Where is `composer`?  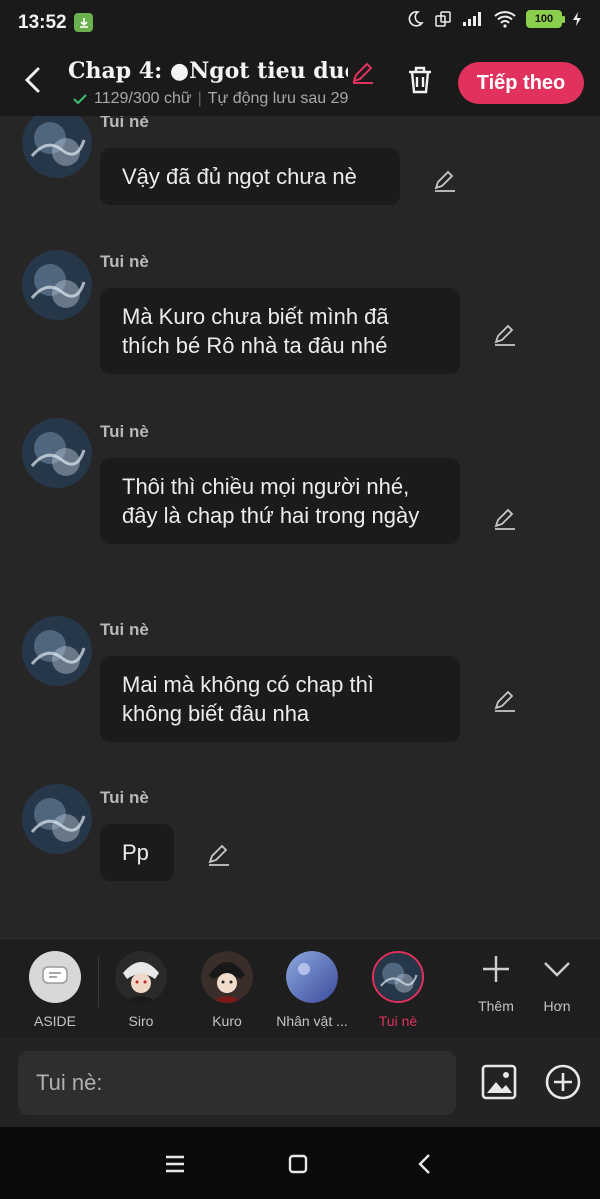
composer is located at coordinates (300, 1083).